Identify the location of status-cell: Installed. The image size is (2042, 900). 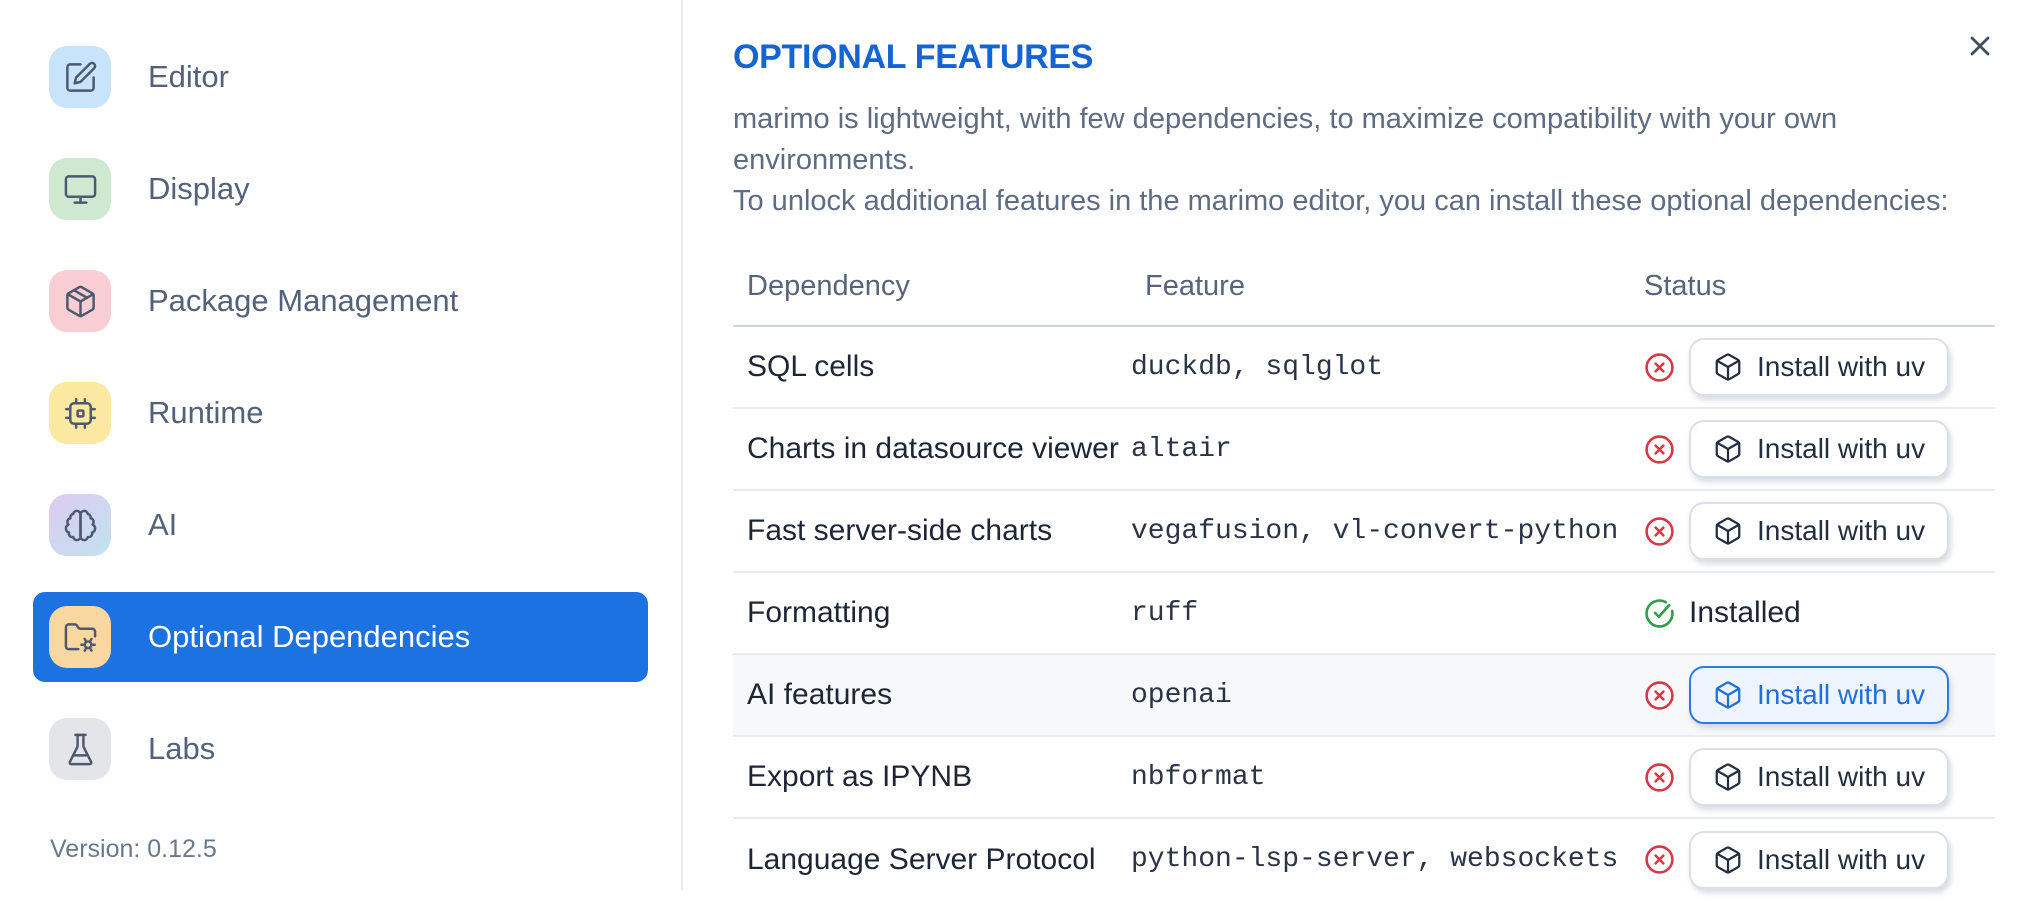
(1812, 612).